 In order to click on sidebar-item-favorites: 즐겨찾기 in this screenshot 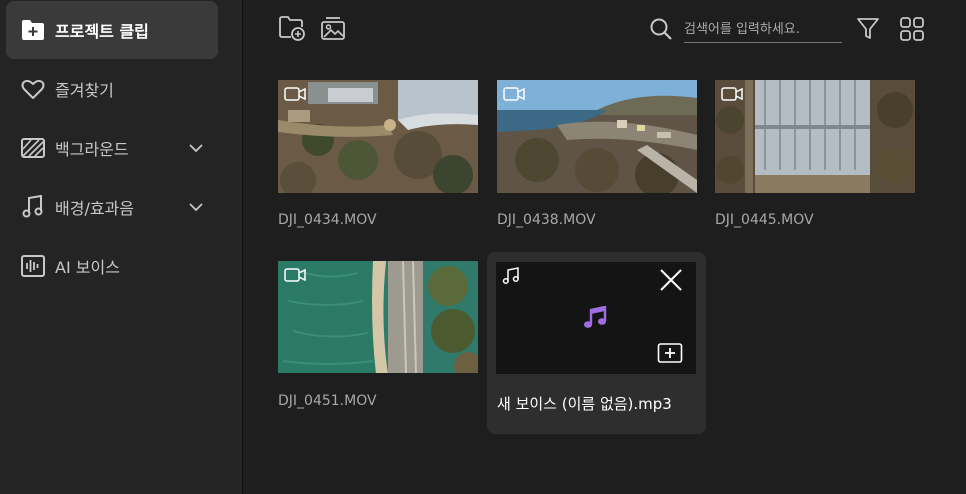, I will do `click(112, 89)`.